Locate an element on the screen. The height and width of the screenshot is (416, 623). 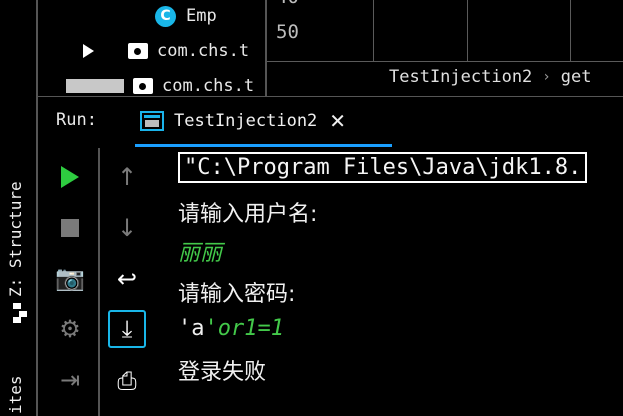
arrow-up-icon: ↑ is located at coordinates (127, 177).